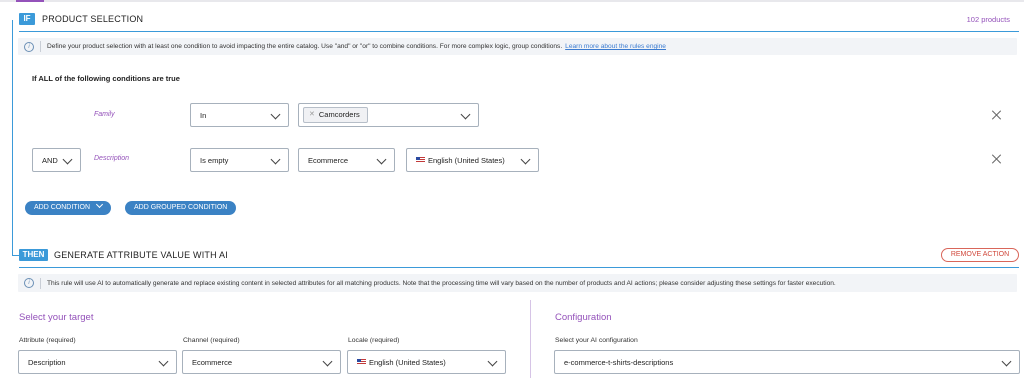  What do you see at coordinates (239, 160) in the screenshot?
I see `condition-2-operator-select: Is empty` at bounding box center [239, 160].